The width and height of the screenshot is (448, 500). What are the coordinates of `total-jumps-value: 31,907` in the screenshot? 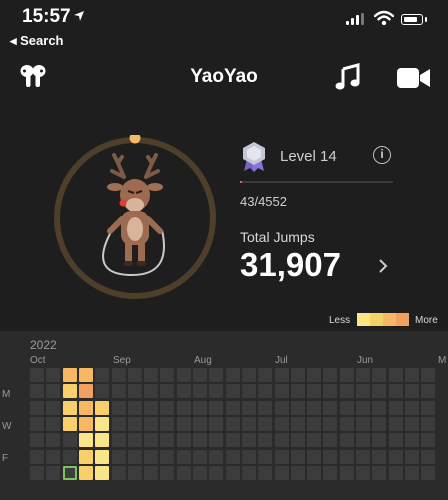 It's located at (290, 265).